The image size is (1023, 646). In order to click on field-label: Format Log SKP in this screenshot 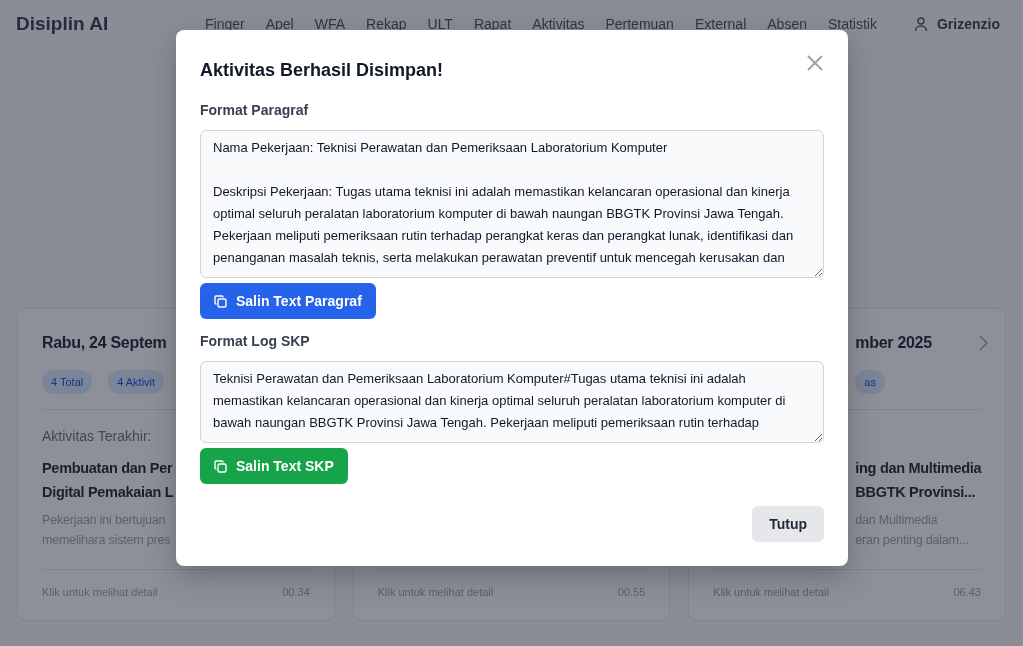, I will do `click(255, 341)`.